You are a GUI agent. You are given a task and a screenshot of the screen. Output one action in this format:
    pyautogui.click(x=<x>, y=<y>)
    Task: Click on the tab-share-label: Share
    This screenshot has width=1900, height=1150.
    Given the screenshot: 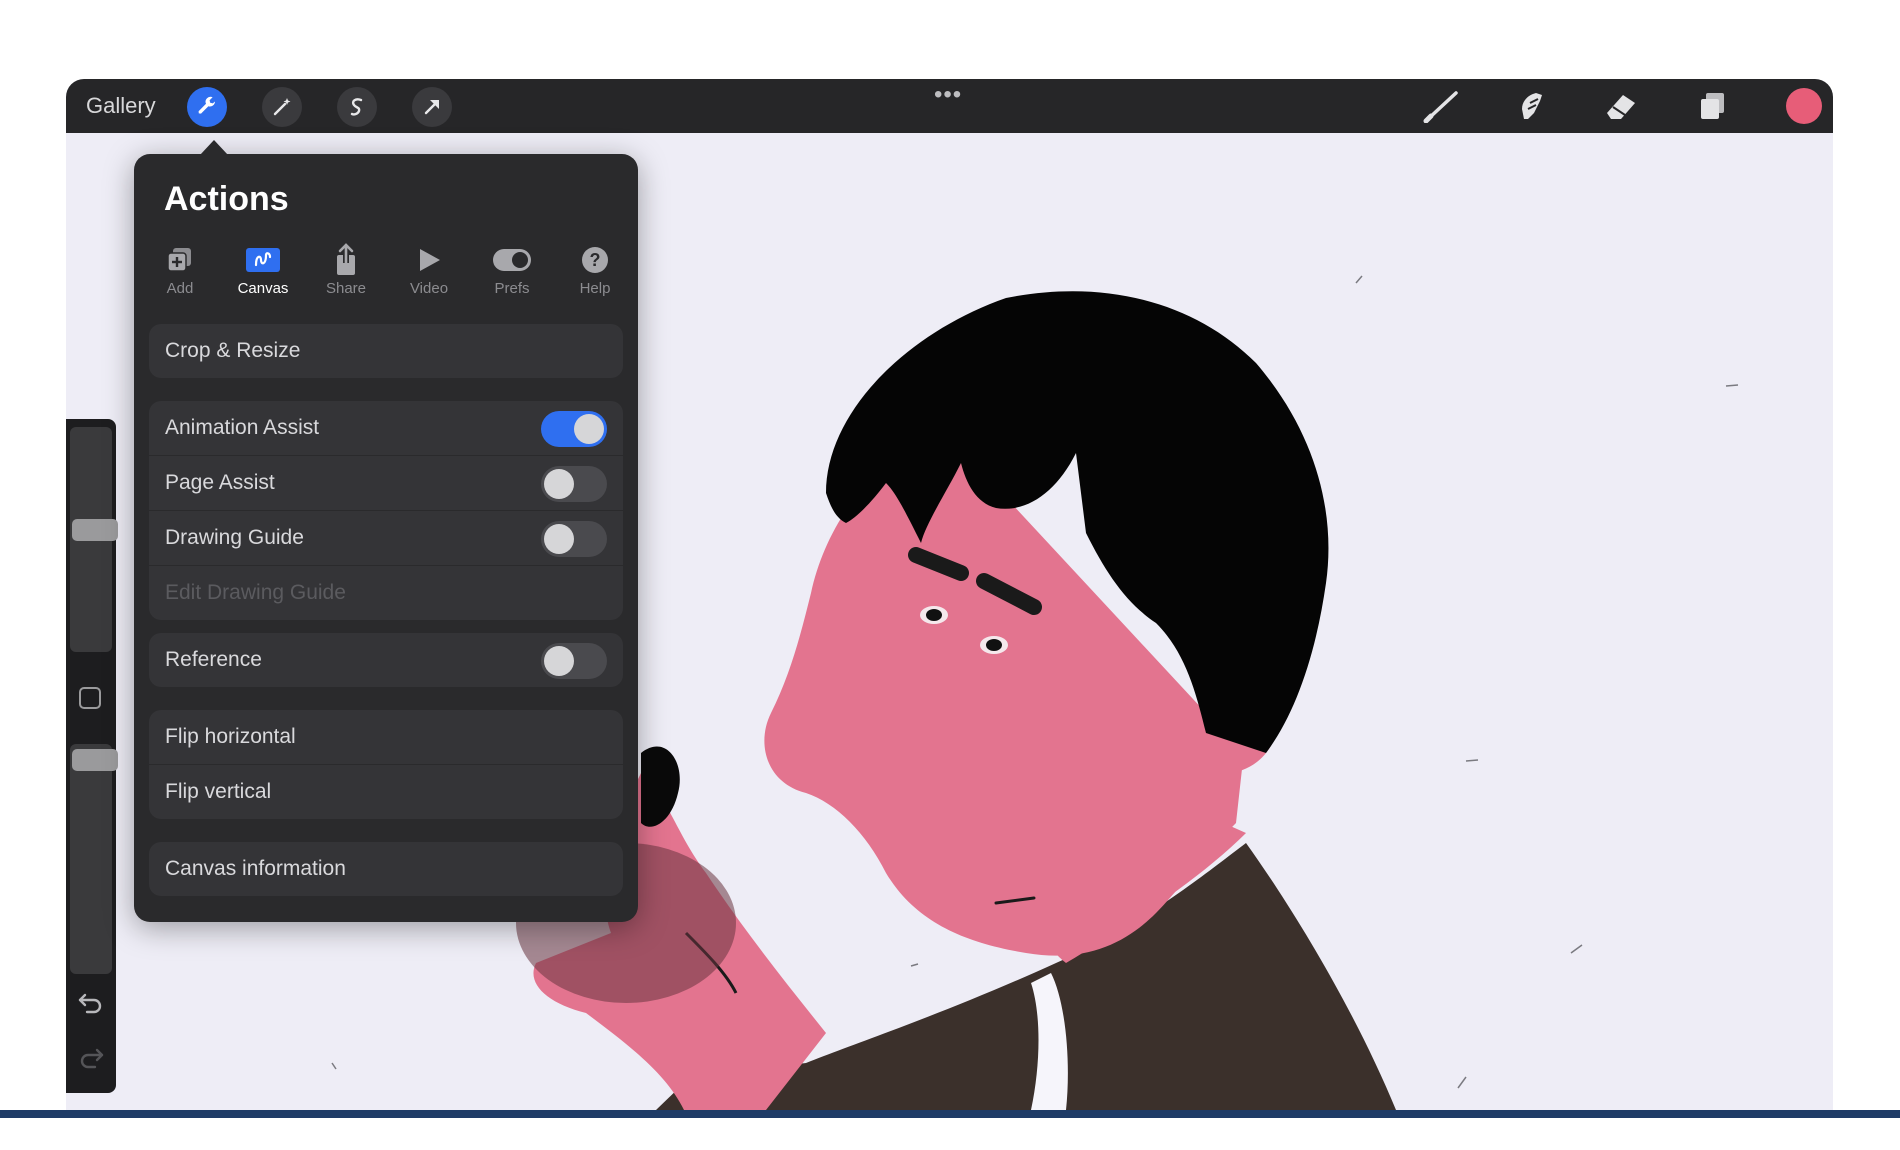 What is the action you would take?
    pyautogui.click(x=346, y=288)
    